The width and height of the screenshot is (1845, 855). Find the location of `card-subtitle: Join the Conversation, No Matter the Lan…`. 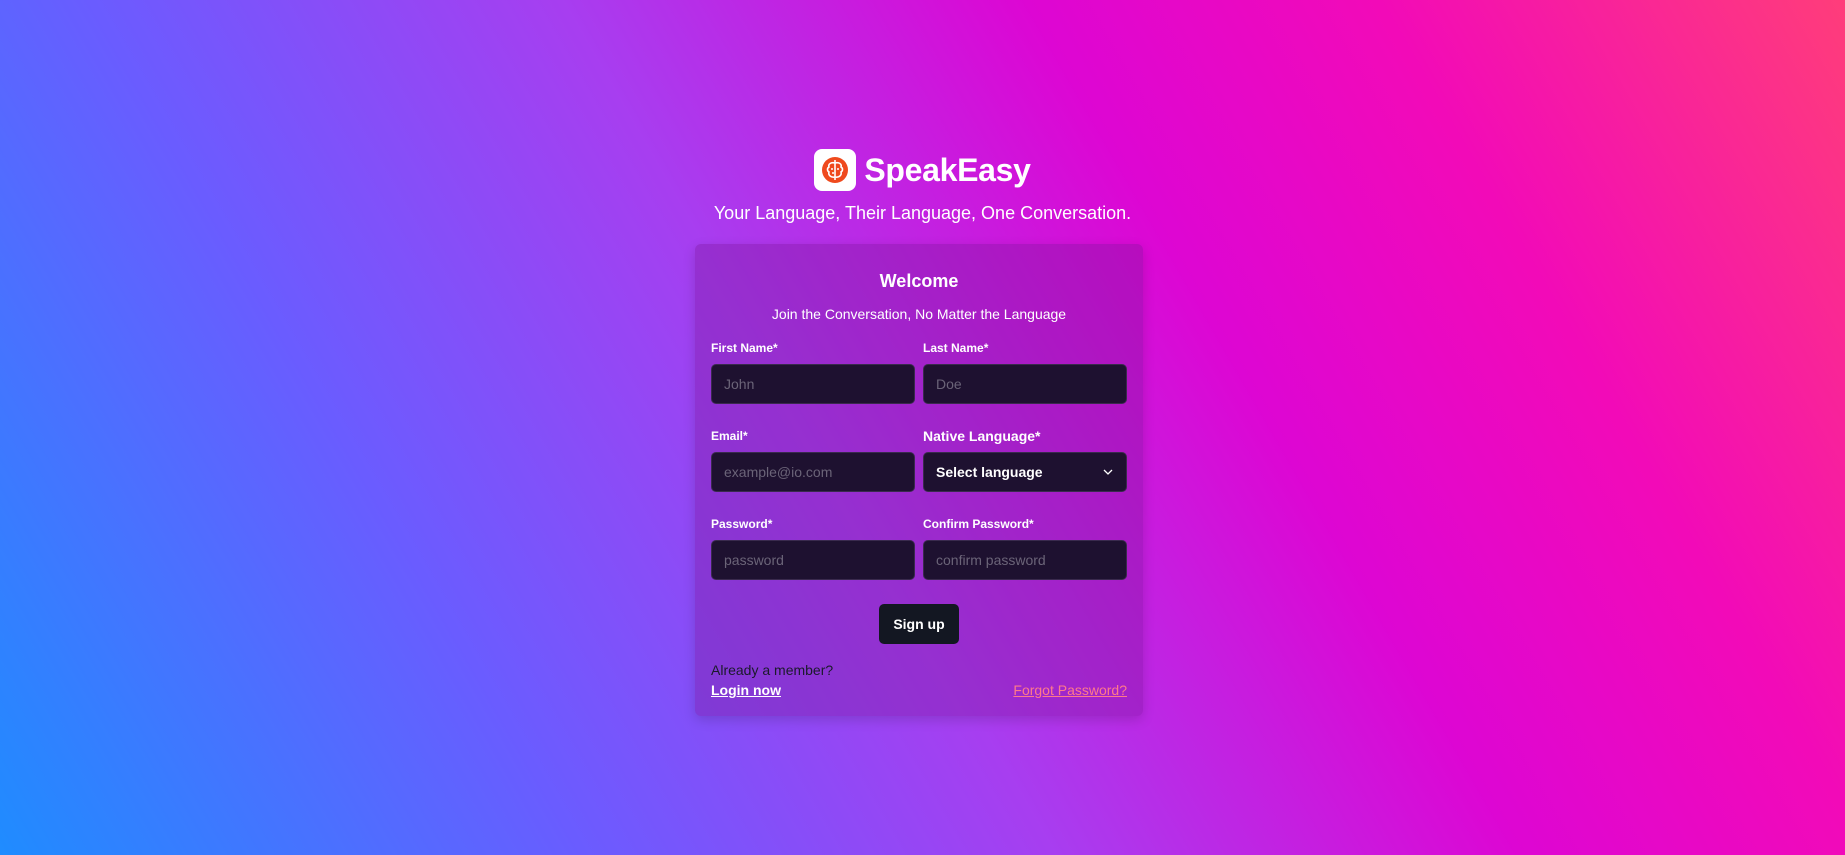

card-subtitle: Join the Conversation, No Matter the Lan… is located at coordinates (919, 314).